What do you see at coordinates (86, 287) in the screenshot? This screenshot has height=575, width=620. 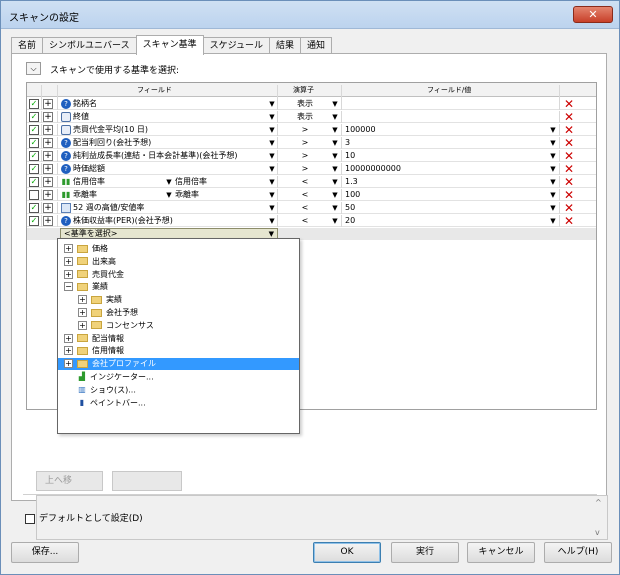 I see `tree-item: − 業績` at bounding box center [86, 287].